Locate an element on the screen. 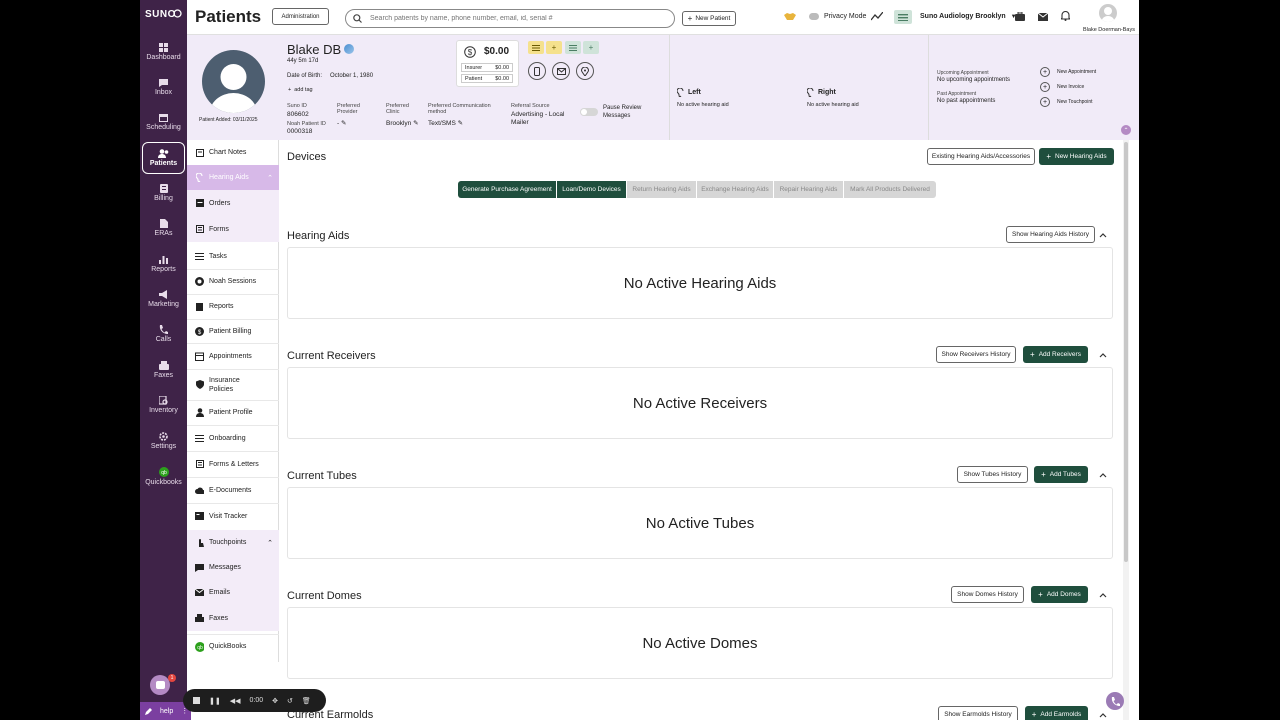 The height and width of the screenshot is (720, 1280). pause-review-toggle is located at coordinates (589, 112).